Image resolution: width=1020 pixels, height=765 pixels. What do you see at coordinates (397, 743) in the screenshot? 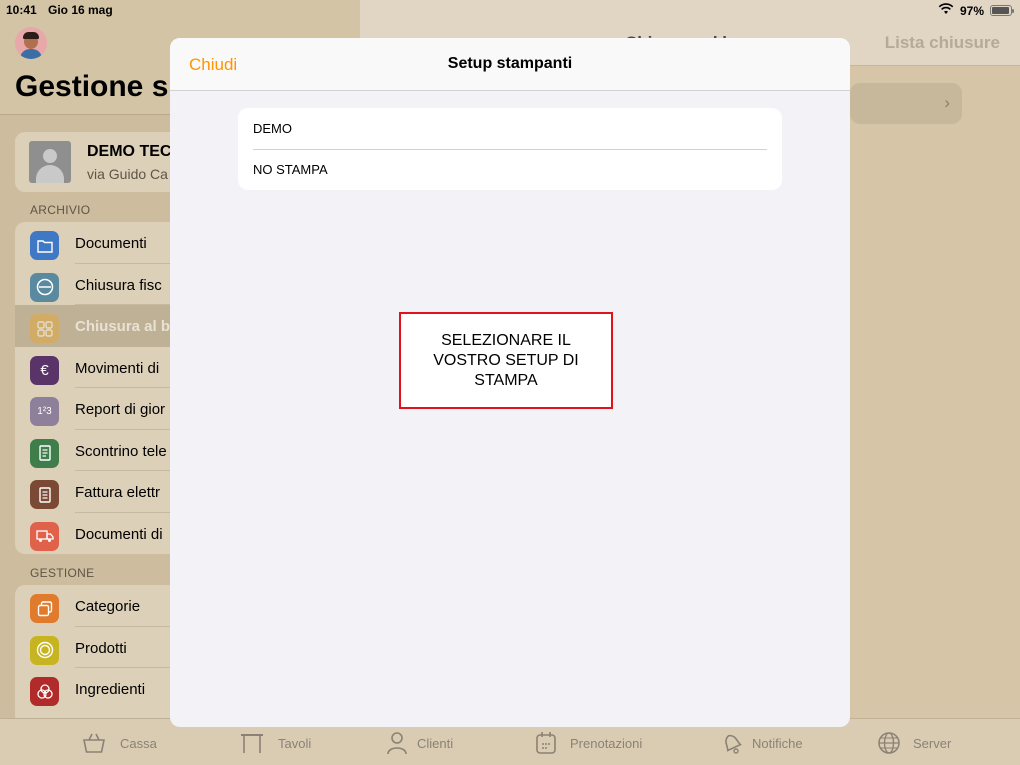
I see `person-icon` at bounding box center [397, 743].